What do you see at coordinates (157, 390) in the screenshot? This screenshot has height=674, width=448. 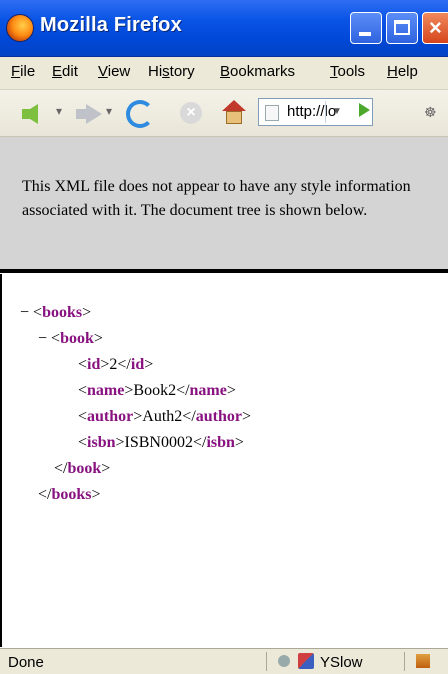 I see `xml-field-name: <name>Book2</name>` at bounding box center [157, 390].